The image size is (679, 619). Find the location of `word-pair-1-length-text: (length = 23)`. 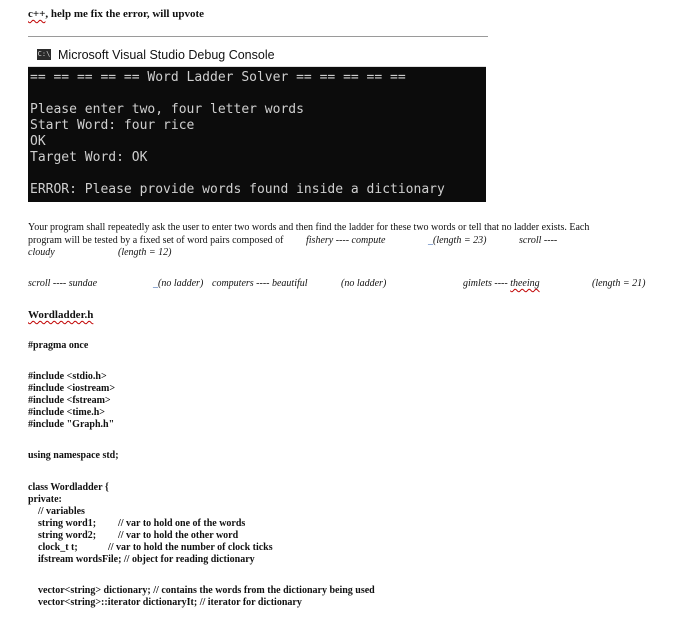

word-pair-1-length-text: (length = 23) is located at coordinates (460, 240).